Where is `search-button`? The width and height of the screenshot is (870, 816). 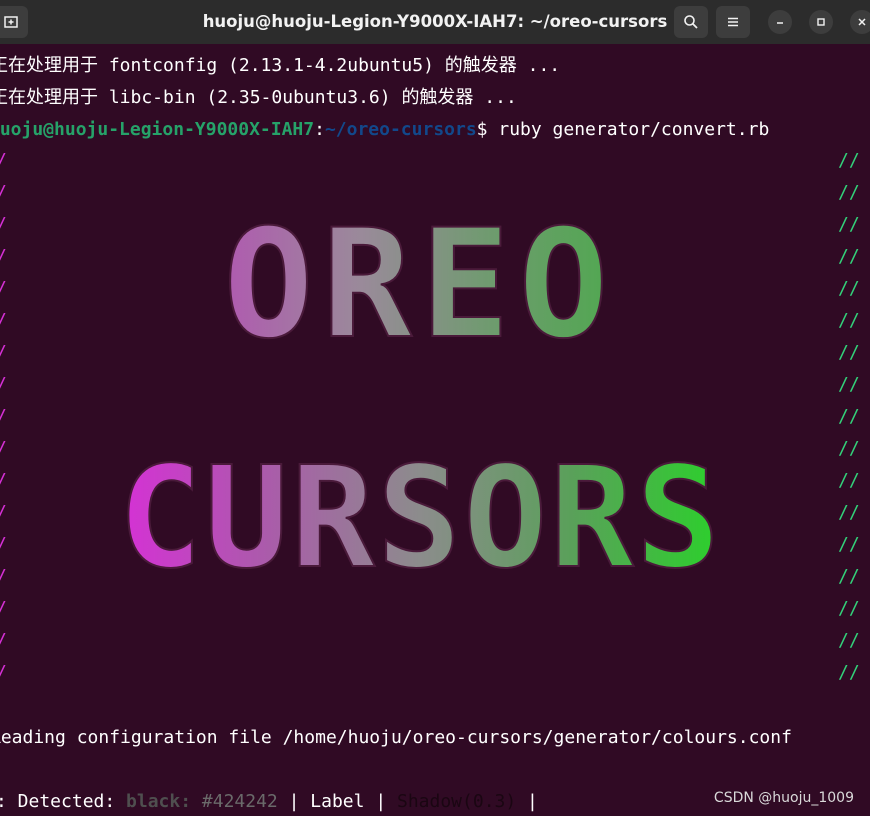 search-button is located at coordinates (691, 22).